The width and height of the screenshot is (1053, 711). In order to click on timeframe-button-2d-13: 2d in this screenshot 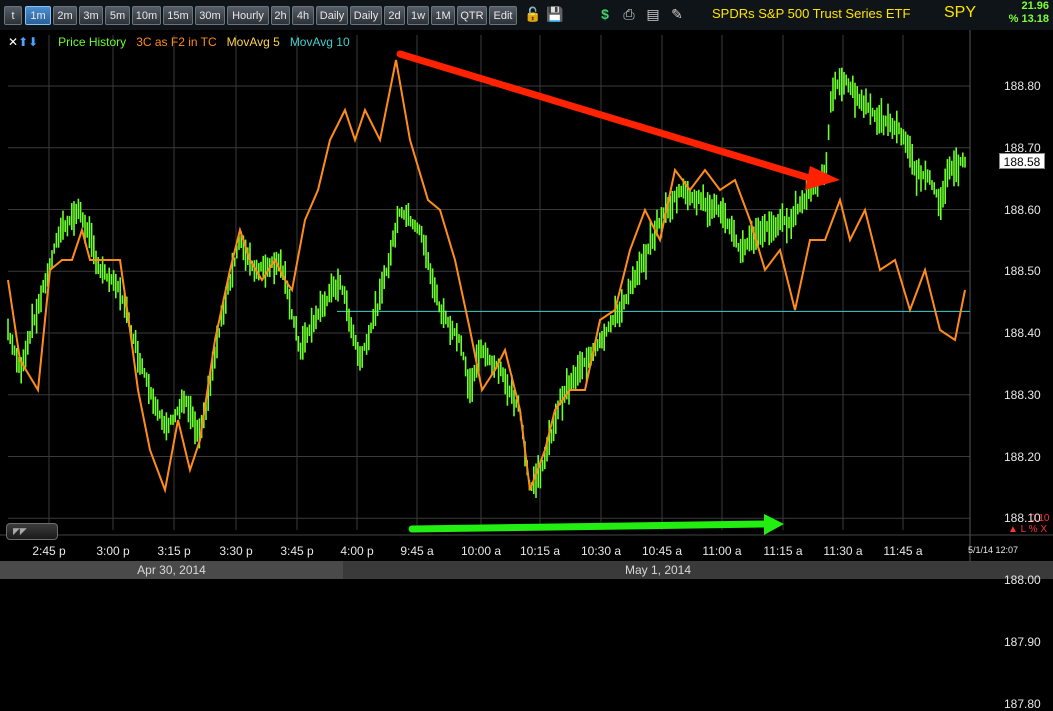, I will do `click(394, 15)`.